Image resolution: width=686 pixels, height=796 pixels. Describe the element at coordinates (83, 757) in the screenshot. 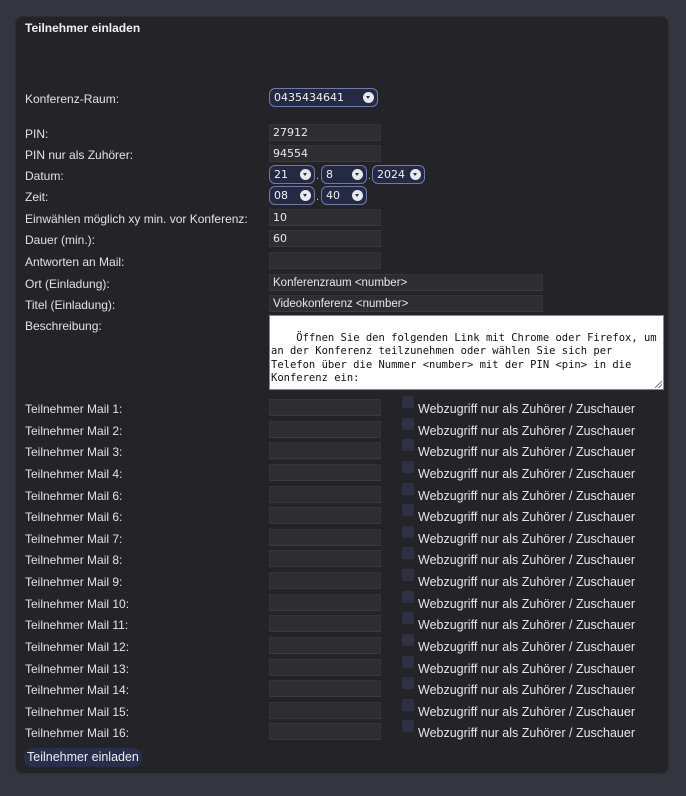

I see `invite-button: Teilnehmer einladen` at that location.